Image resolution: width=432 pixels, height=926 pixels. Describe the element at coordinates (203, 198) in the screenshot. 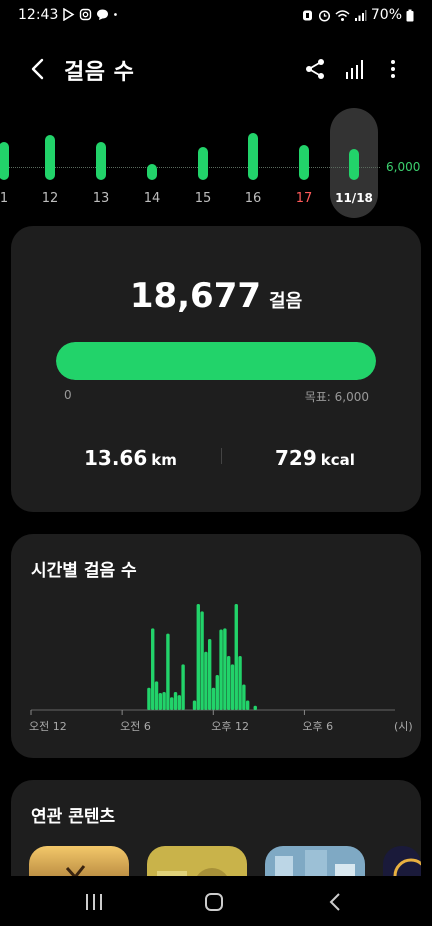

I see `day-label: 15` at that location.